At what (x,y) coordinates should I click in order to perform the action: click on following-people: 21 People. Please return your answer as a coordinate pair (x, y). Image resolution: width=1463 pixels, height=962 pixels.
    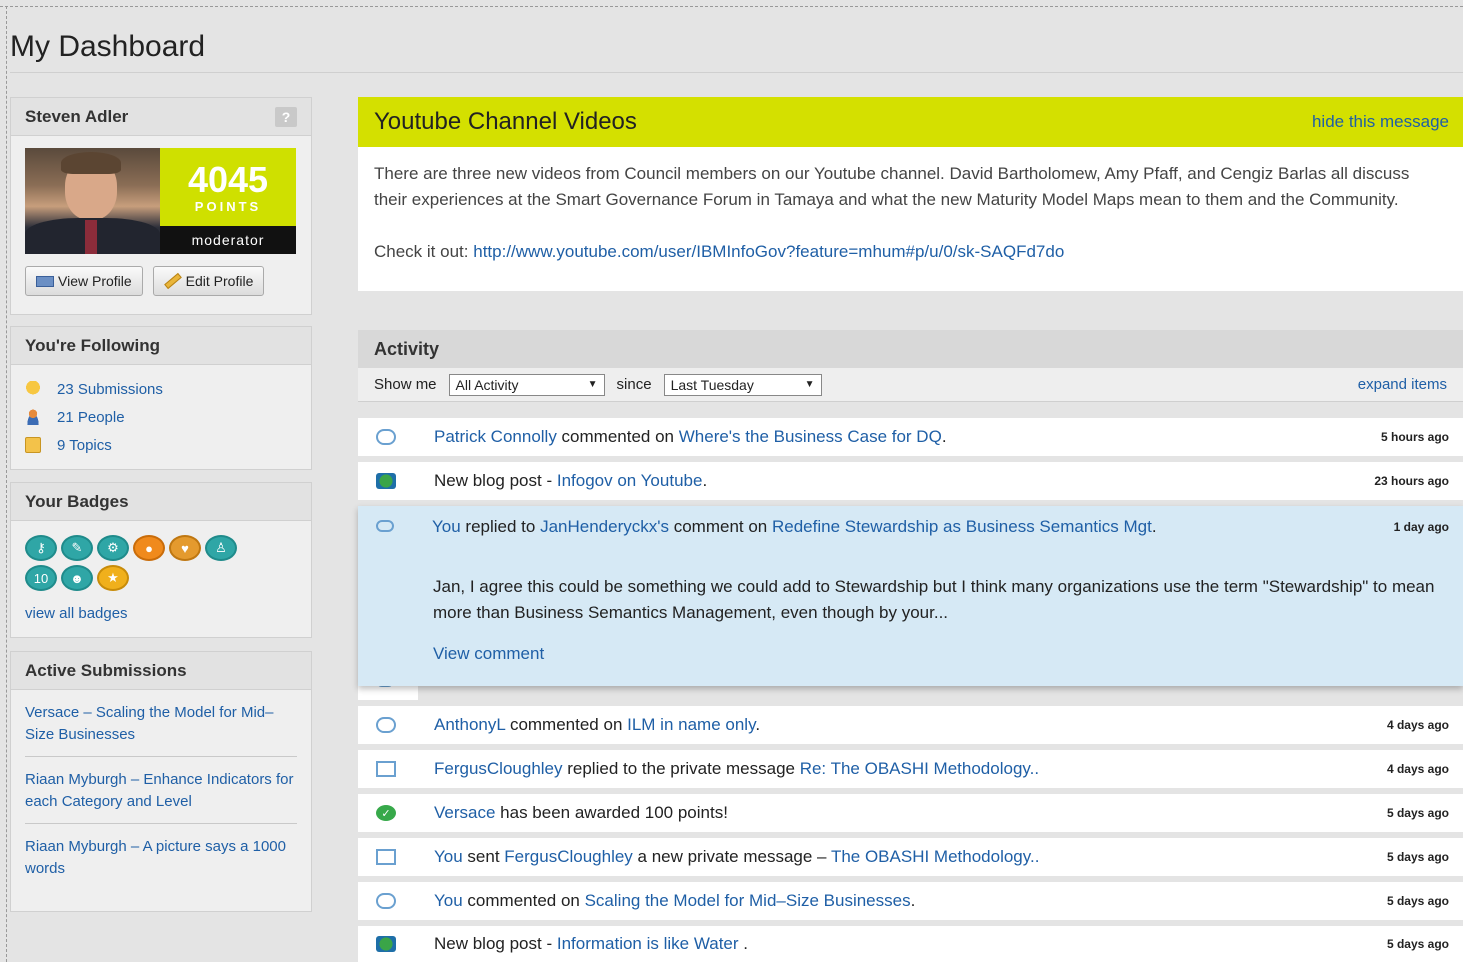
    Looking at the image, I should click on (161, 417).